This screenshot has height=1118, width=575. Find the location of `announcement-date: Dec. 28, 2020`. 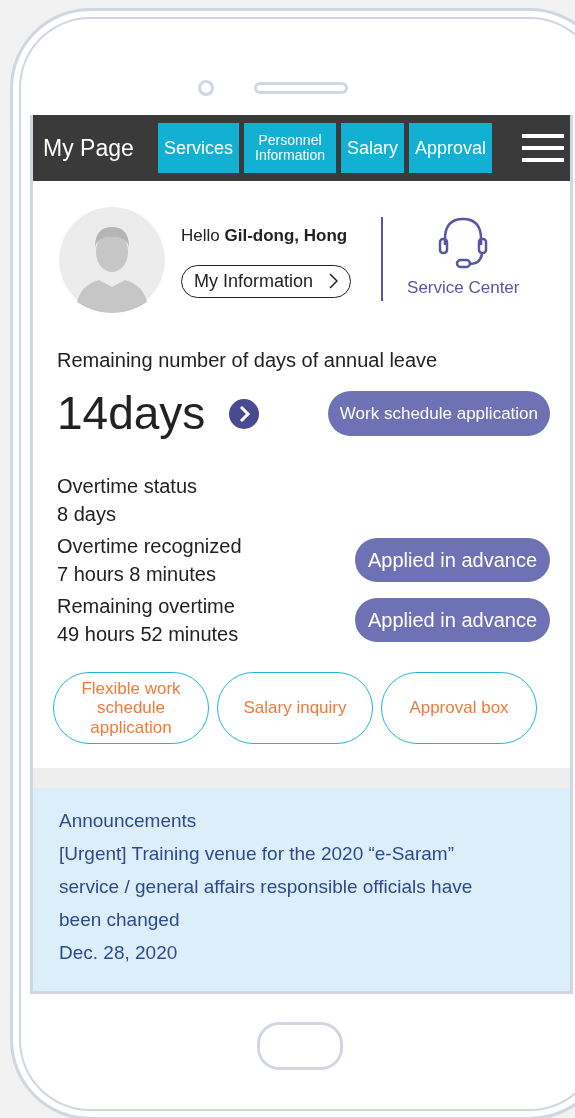

announcement-date: Dec. 28, 2020 is located at coordinates (119, 953).